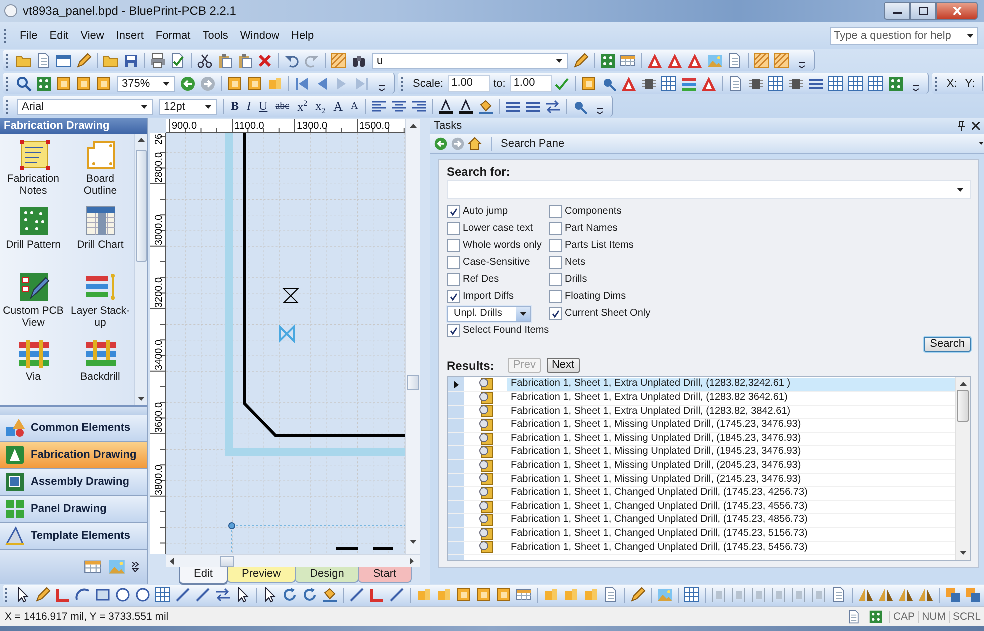 The width and height of the screenshot is (984, 631). Describe the element at coordinates (205, 60) in the screenshot. I see `scissors-icon` at that location.